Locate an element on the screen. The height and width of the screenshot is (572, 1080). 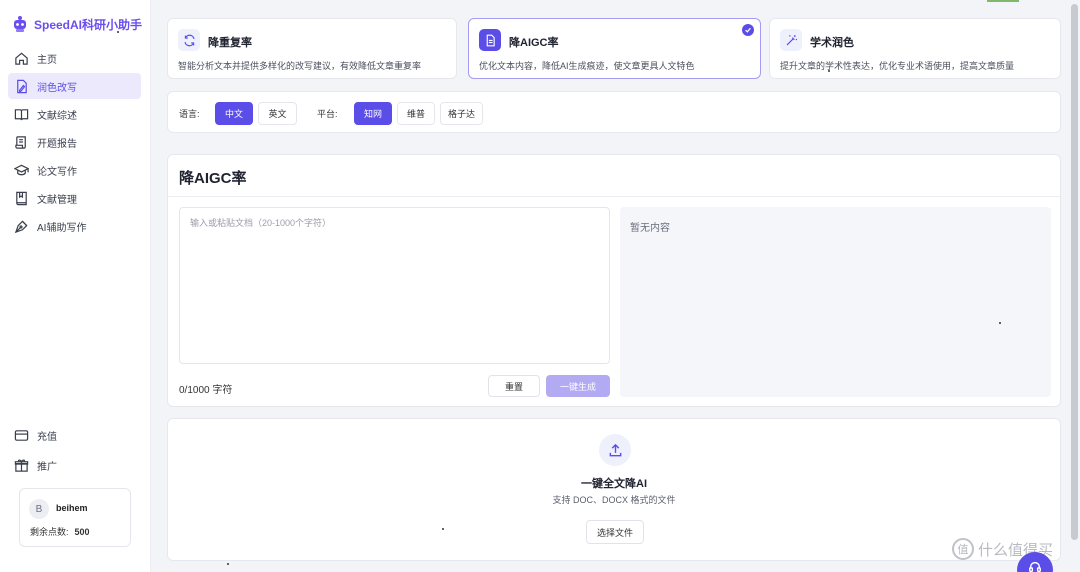
nav-label: 润色改写 is located at coordinates (57, 88).